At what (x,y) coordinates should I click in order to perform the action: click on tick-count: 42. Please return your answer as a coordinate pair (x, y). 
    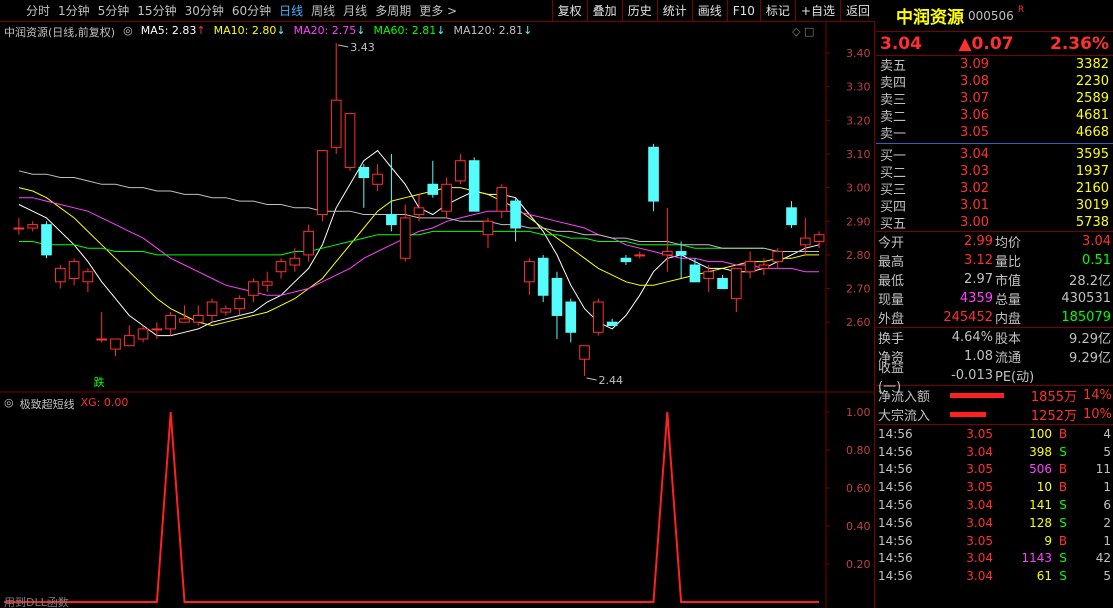
    Looking at the image, I should click on (1103, 558).